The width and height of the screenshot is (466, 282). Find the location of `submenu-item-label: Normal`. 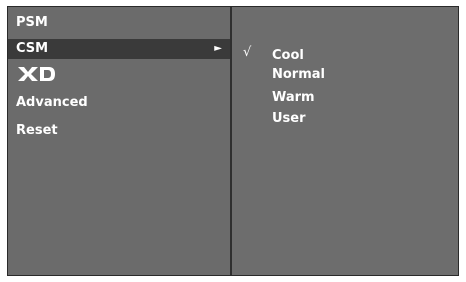

submenu-item-label: Normal is located at coordinates (298, 74).